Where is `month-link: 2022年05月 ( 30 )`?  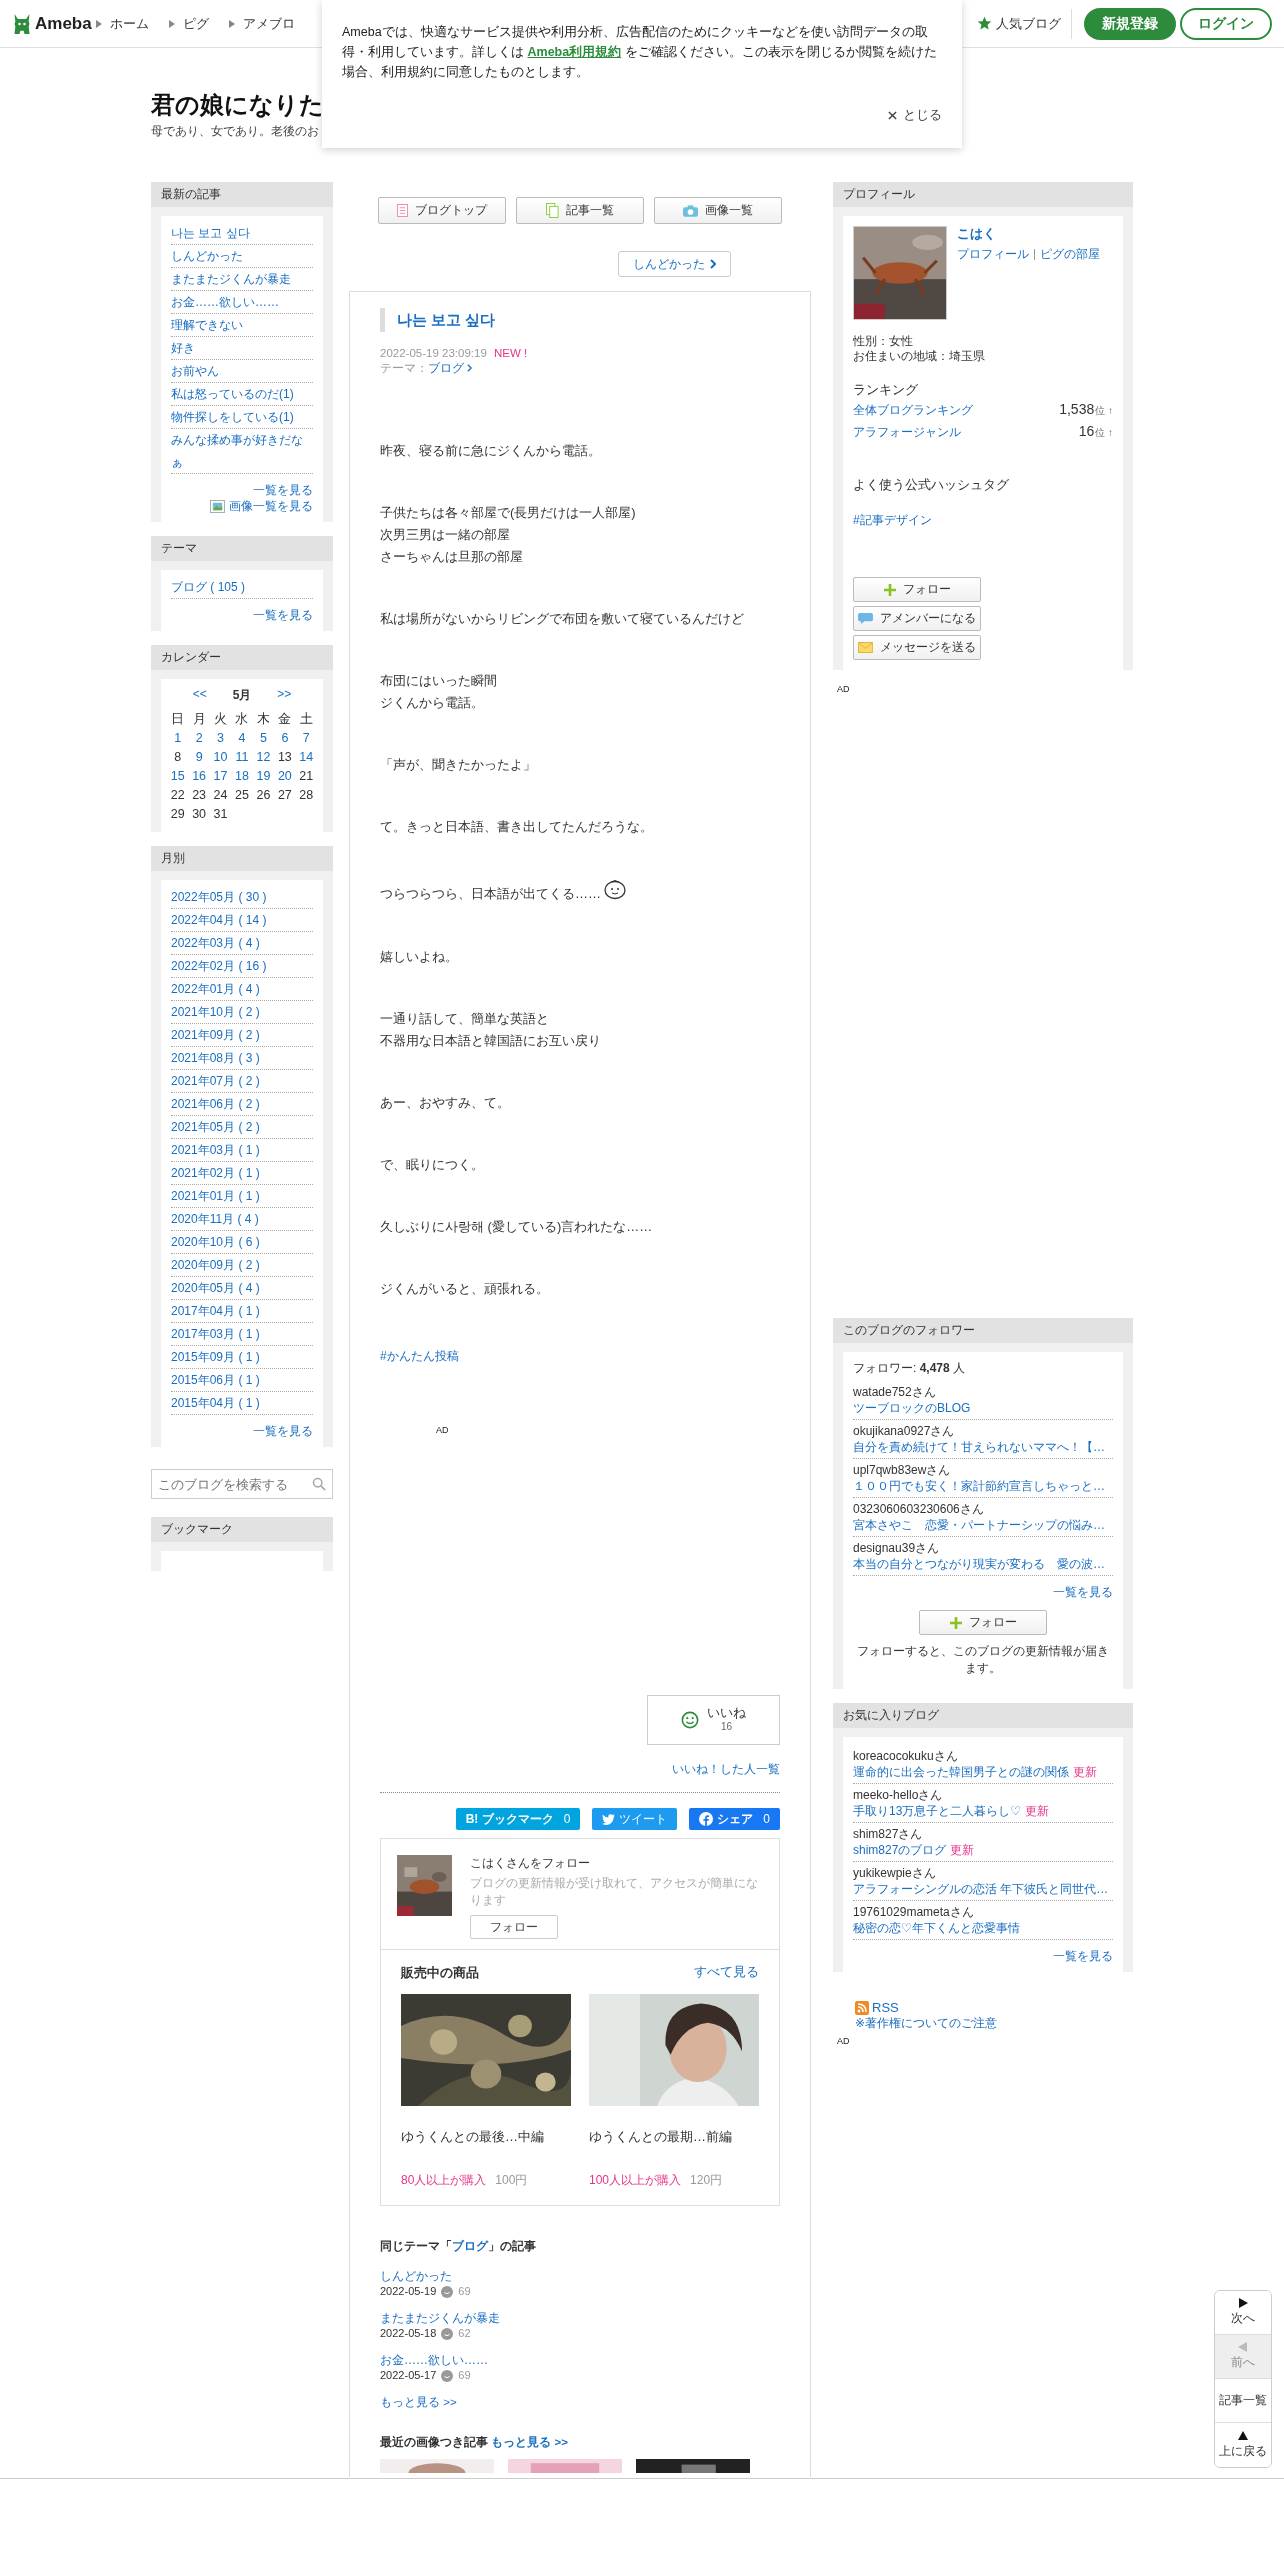 month-link: 2022年05月 ( 30 ) is located at coordinates (242, 897).